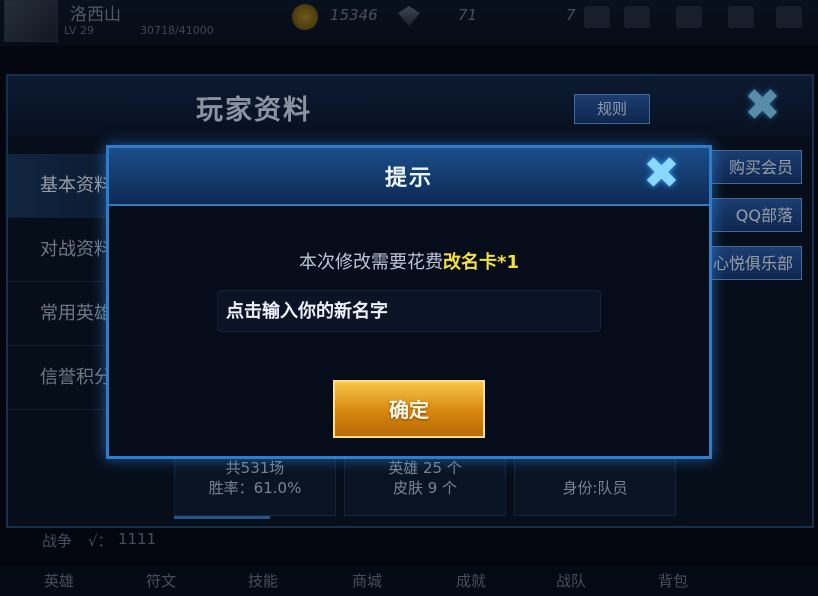 The width and height of the screenshot is (818, 596). Describe the element at coordinates (409, 311) in the screenshot. I see `new-name-input` at that location.